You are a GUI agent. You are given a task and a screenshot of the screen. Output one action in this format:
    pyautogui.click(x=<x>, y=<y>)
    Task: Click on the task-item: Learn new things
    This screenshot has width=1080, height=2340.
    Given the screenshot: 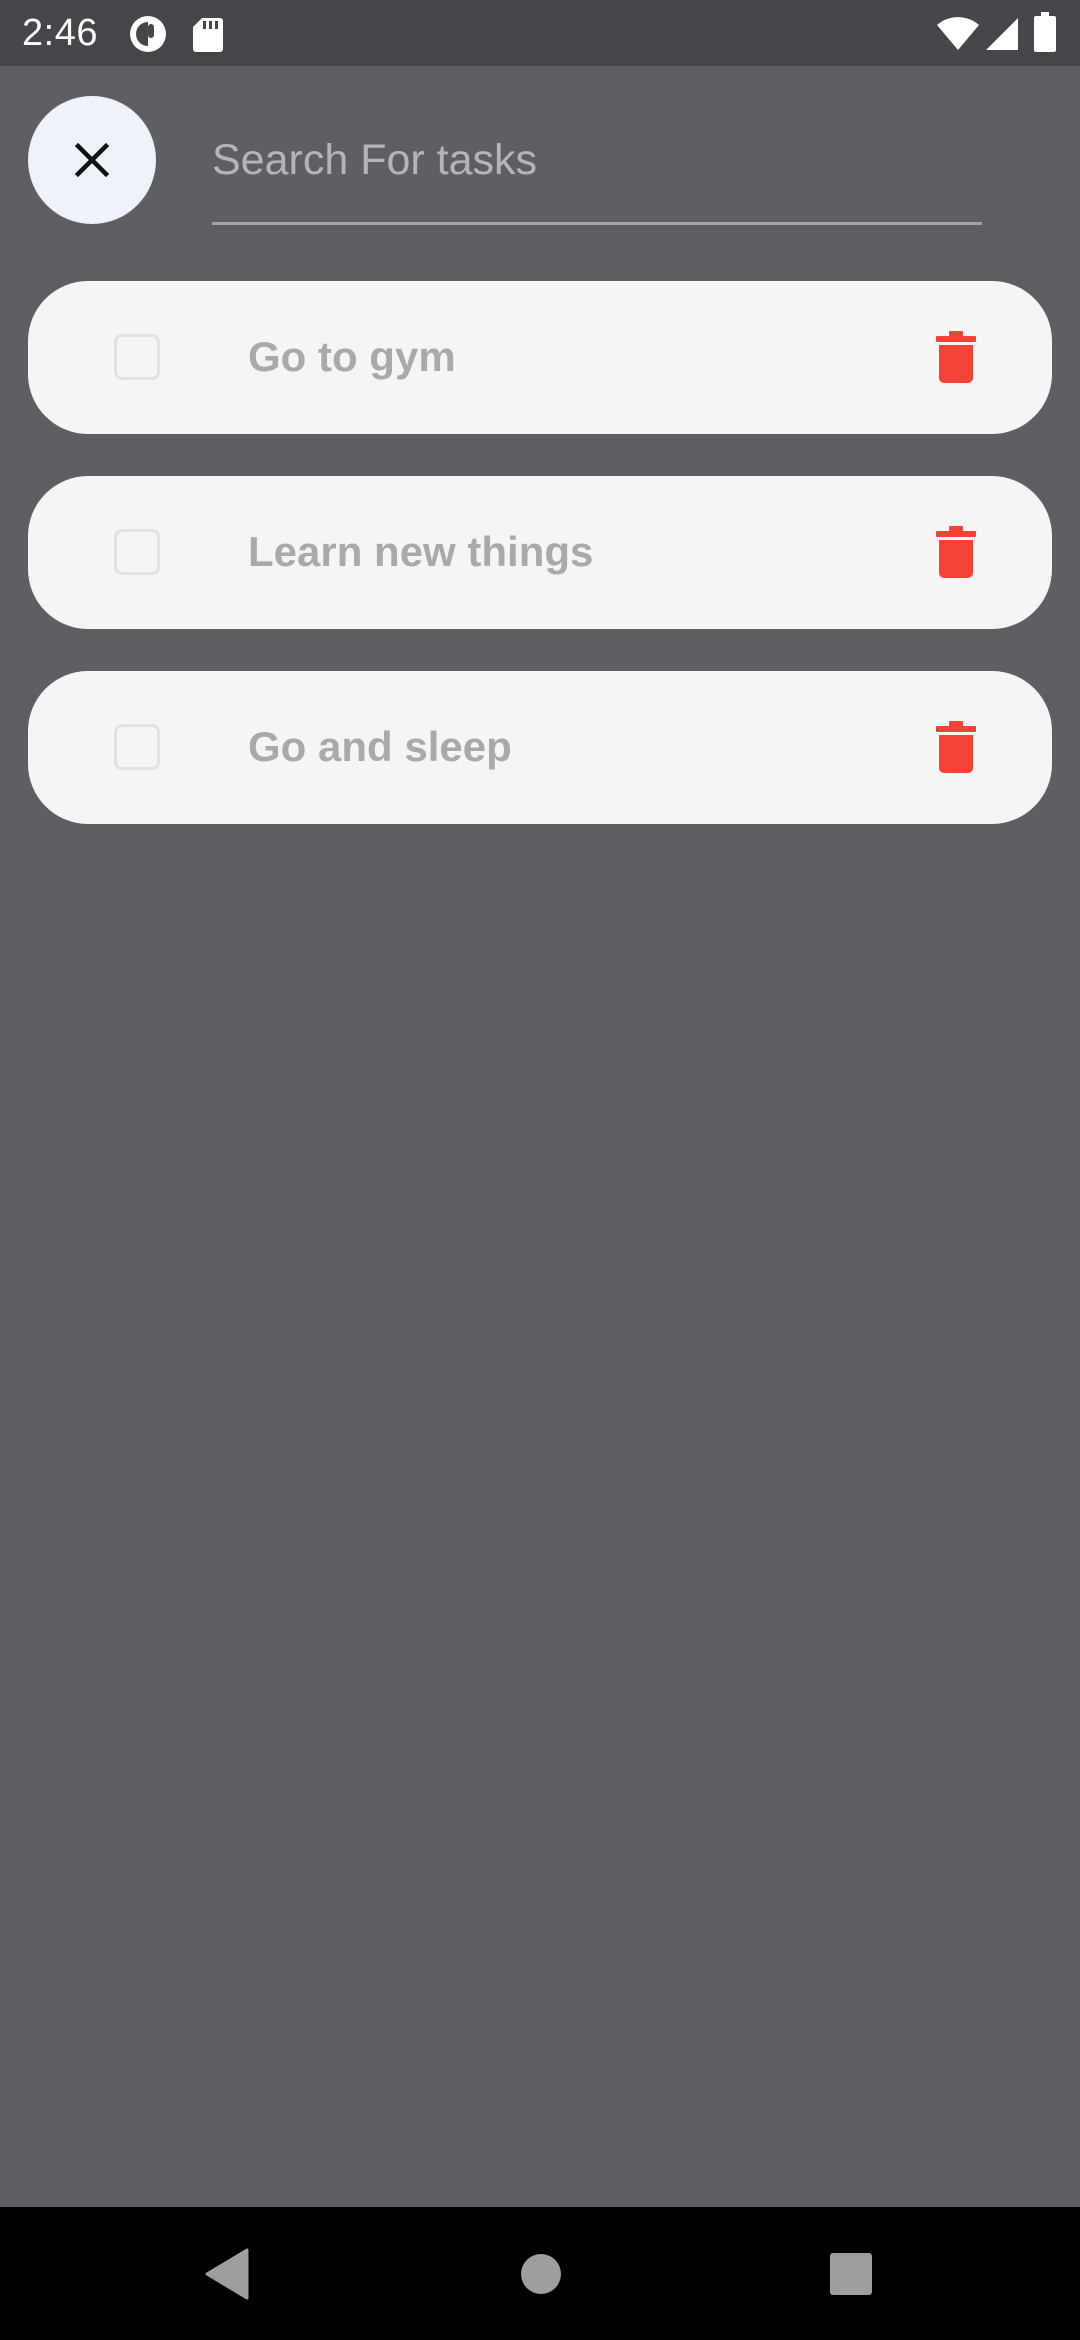 What is the action you would take?
    pyautogui.click(x=540, y=552)
    